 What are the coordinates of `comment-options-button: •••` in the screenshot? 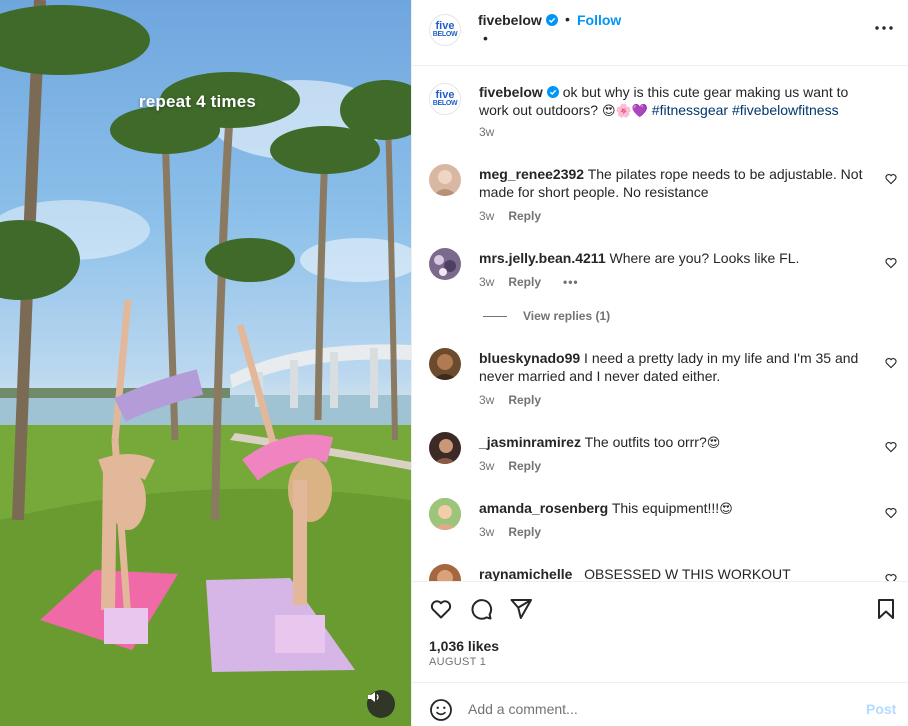 It's located at (571, 282).